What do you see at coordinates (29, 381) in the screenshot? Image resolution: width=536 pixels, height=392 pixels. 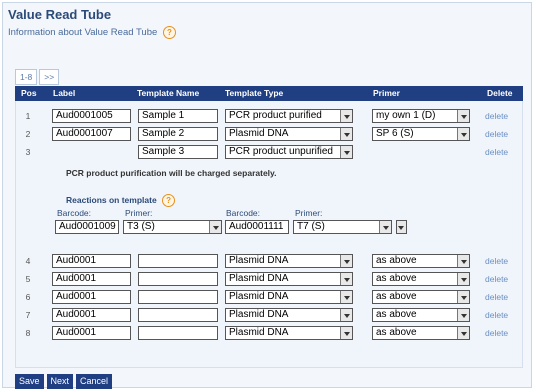 I see `save-button: Save` at bounding box center [29, 381].